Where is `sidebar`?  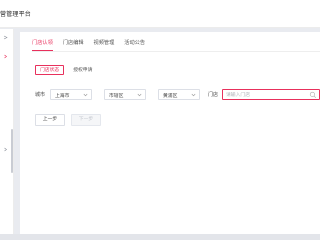
sidebar is located at coordinates (7, 131).